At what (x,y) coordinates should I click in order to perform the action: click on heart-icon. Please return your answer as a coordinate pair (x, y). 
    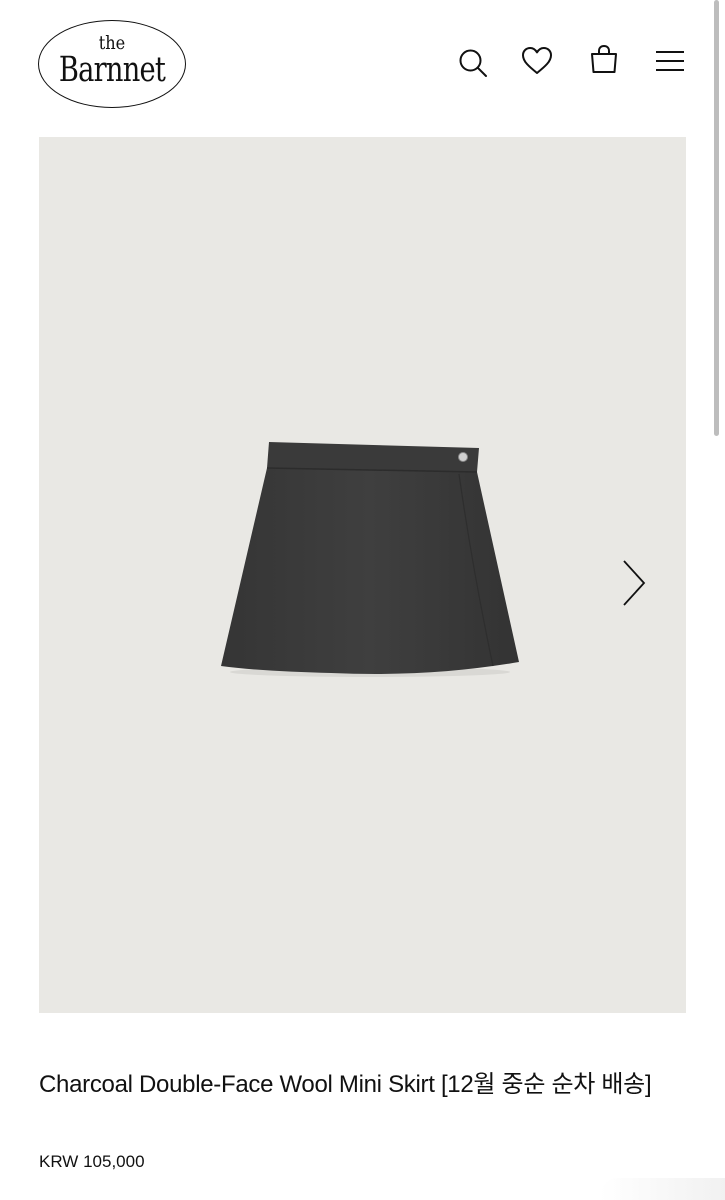
    Looking at the image, I should click on (537, 60).